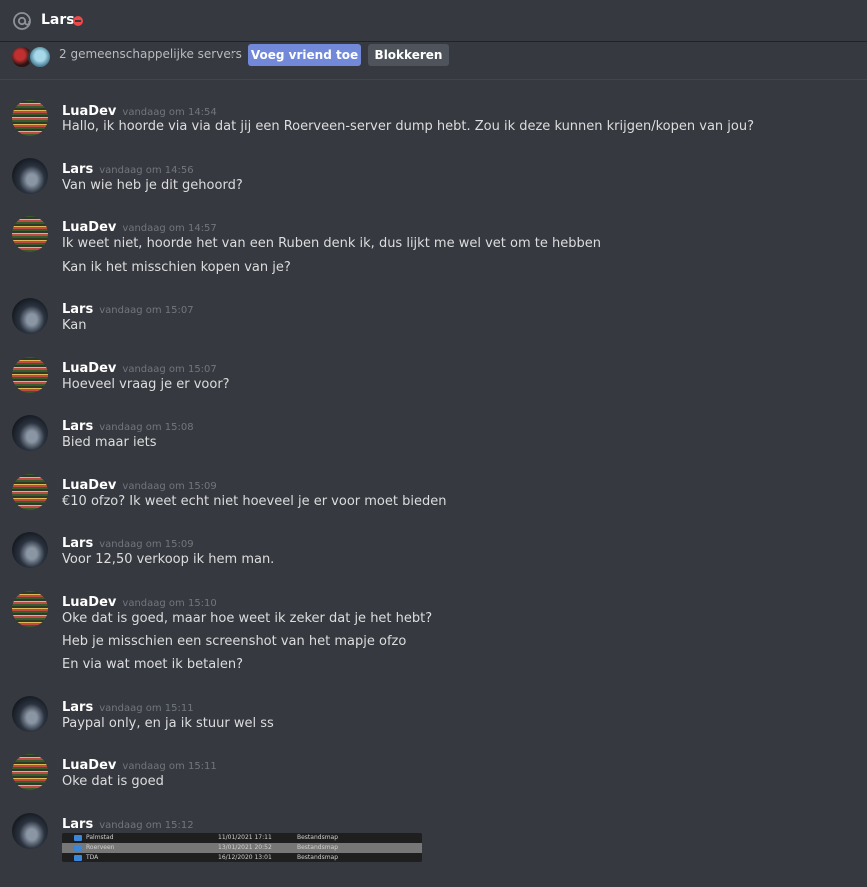  What do you see at coordinates (245, 857) in the screenshot?
I see `file-date: 16/12/2020 13:01` at bounding box center [245, 857].